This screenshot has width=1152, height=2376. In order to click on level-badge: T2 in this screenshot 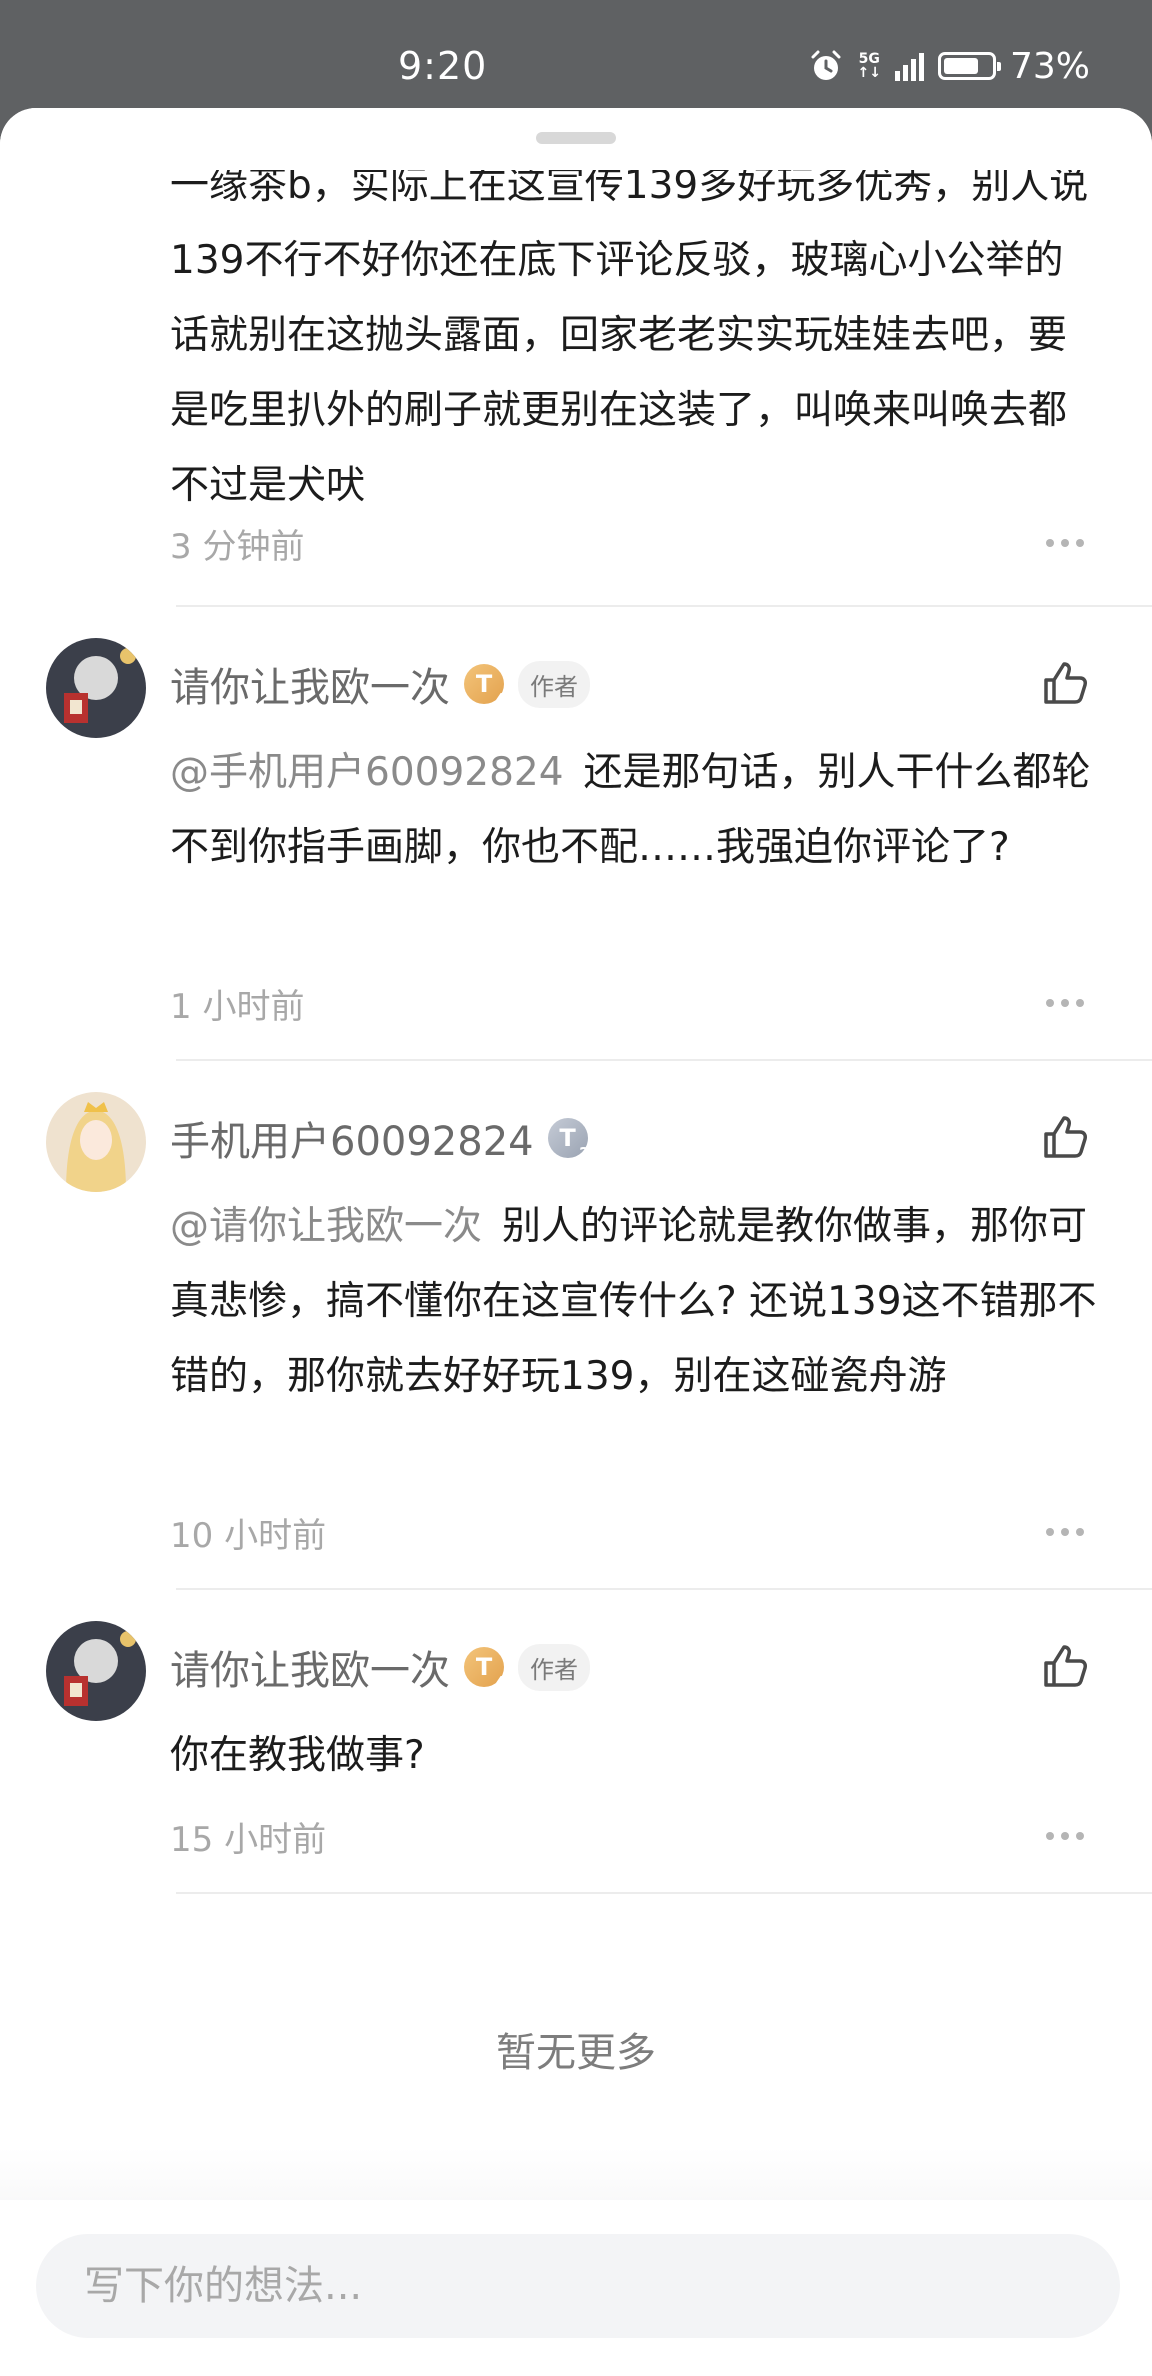, I will do `click(568, 1140)`.